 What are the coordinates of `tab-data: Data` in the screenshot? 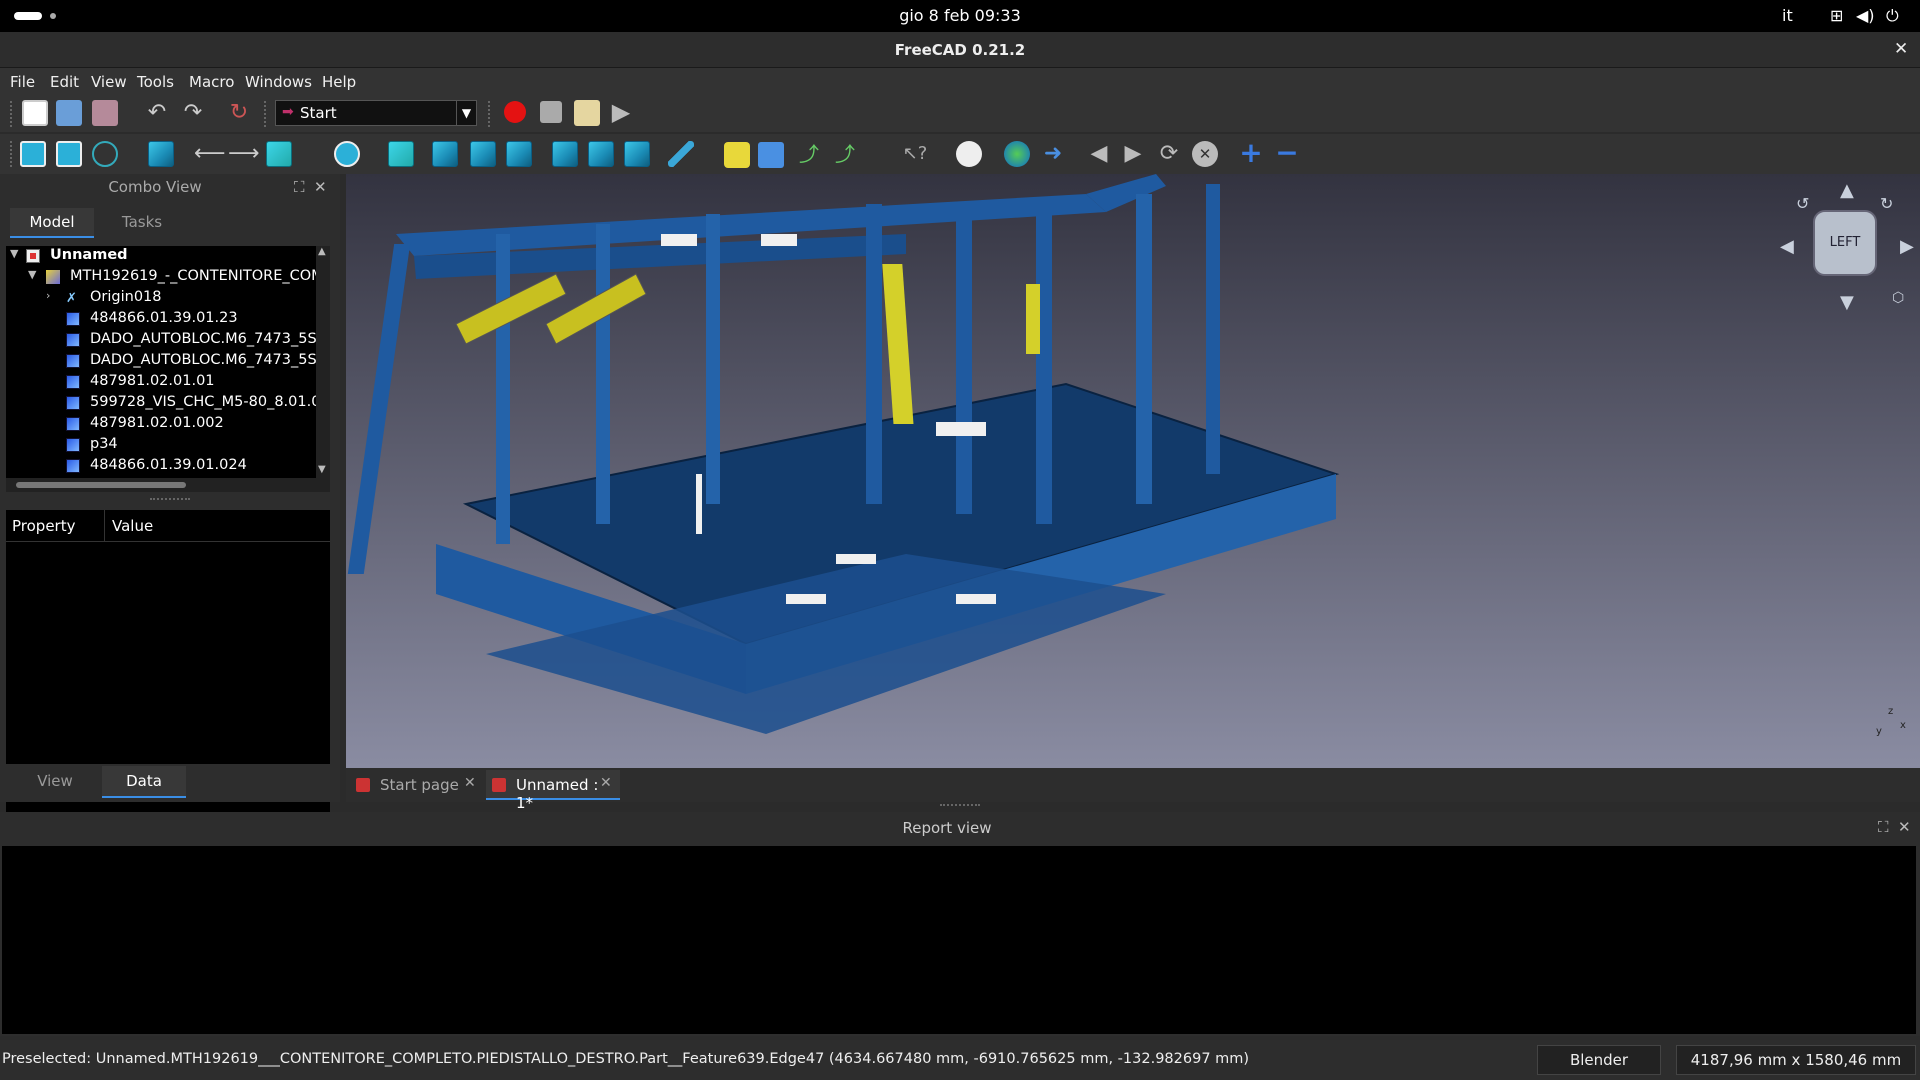 It's located at (144, 782).